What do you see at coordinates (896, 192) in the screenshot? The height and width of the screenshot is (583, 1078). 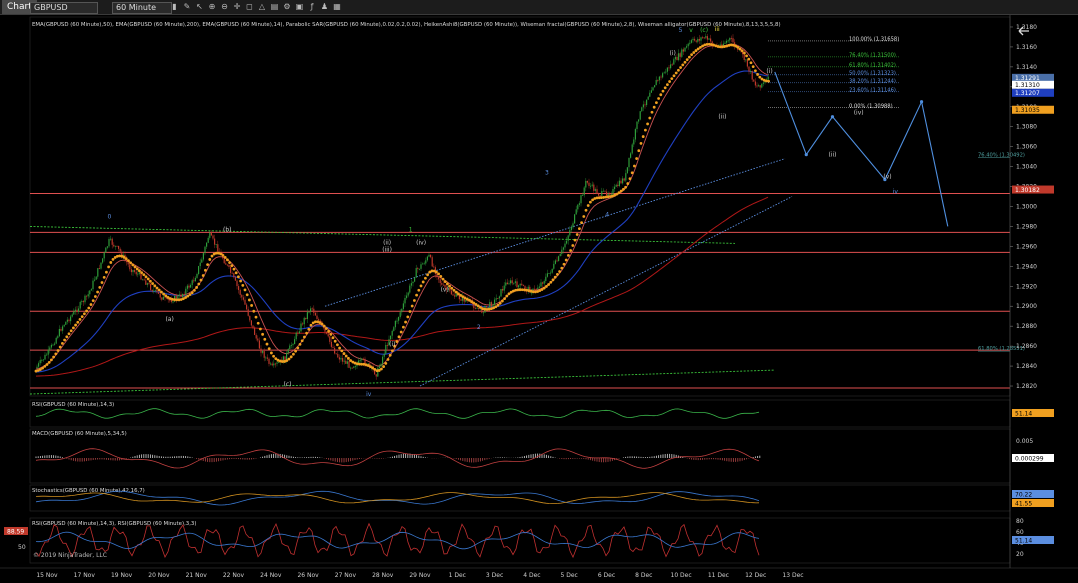 I see `wave-label: iv` at bounding box center [896, 192].